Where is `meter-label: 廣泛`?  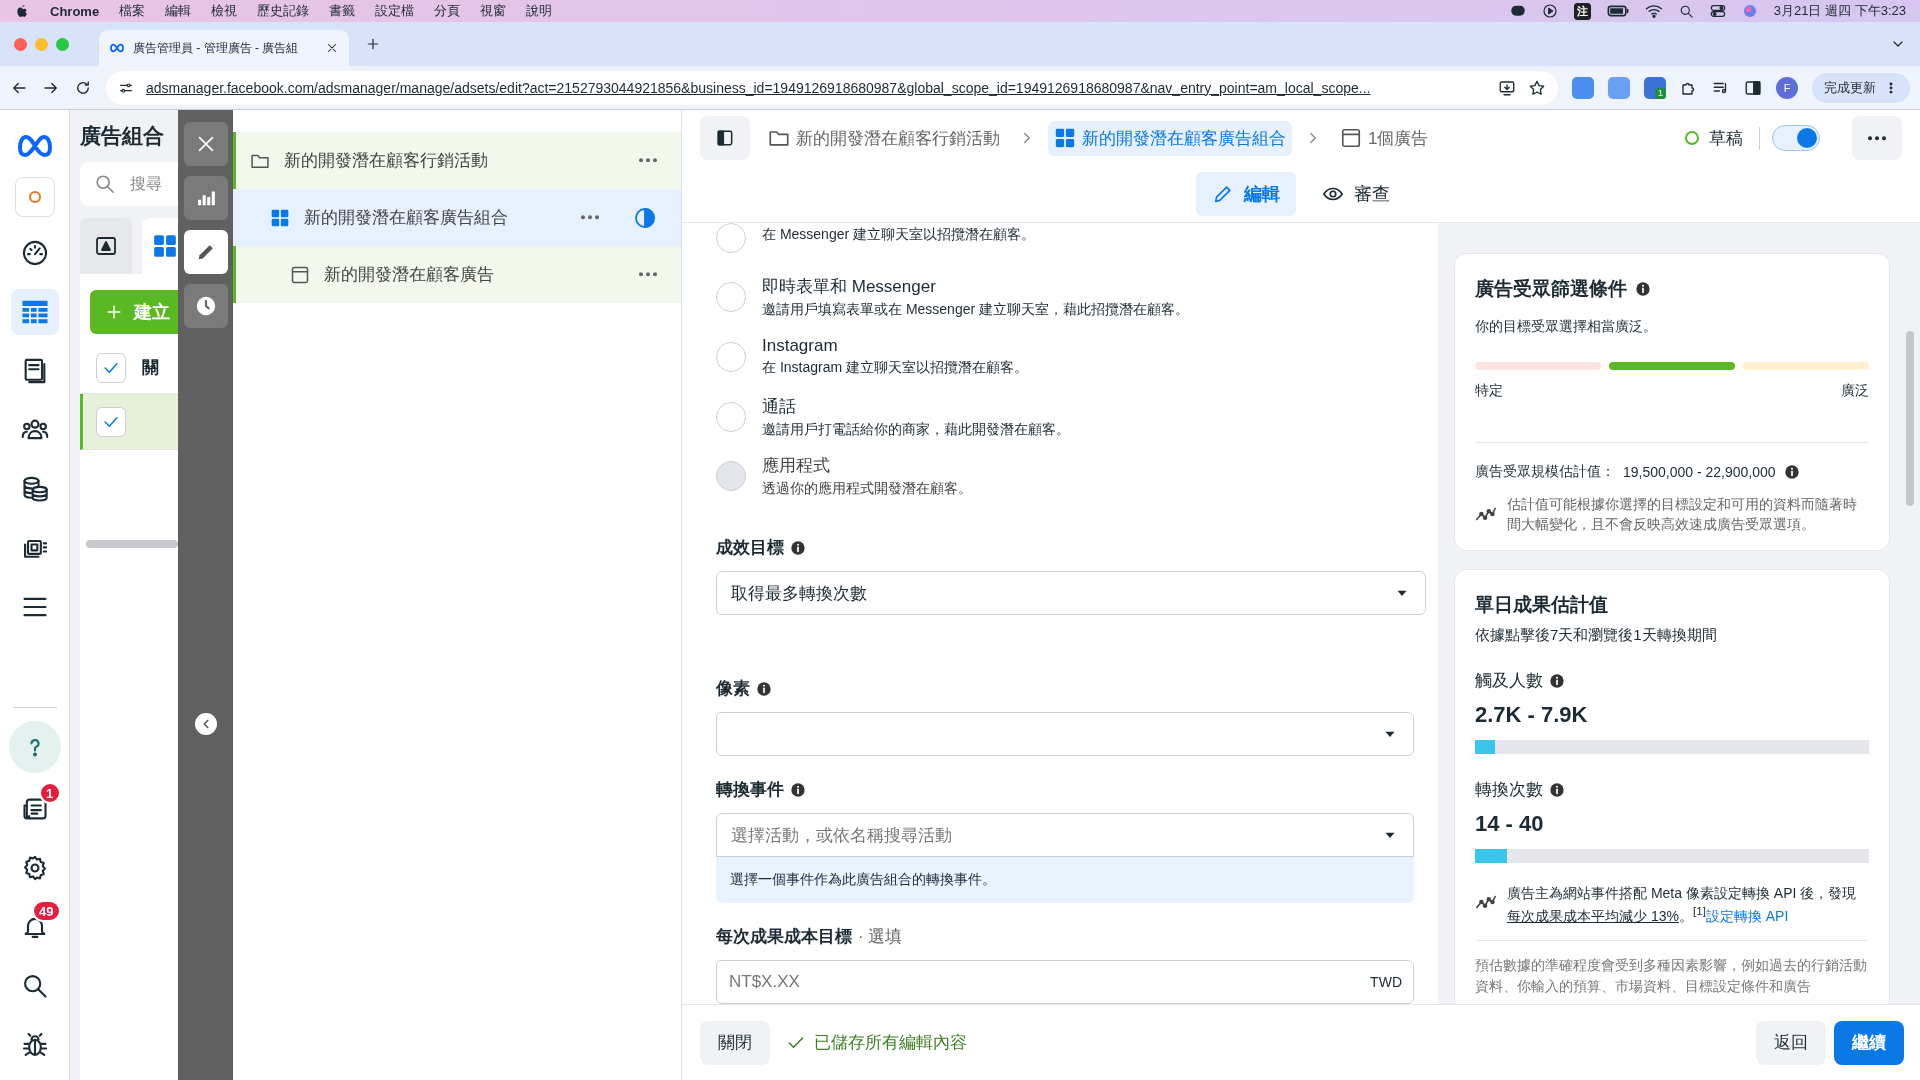 meter-label: 廣泛 is located at coordinates (1855, 391).